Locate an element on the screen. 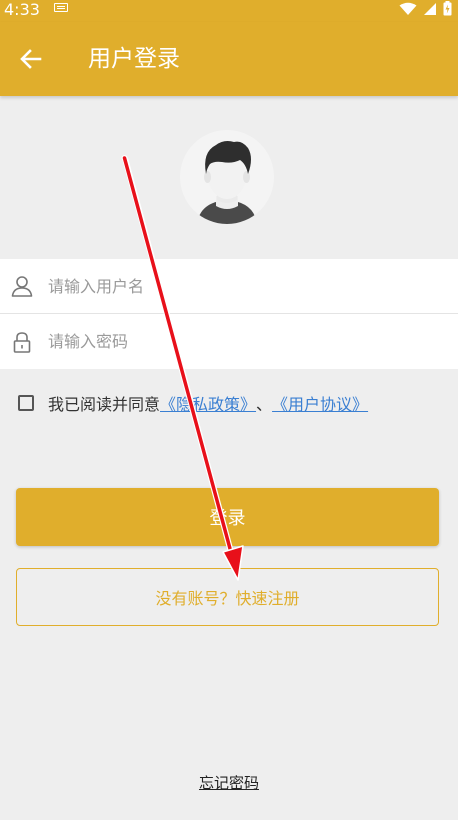 This screenshot has width=458, height=820. register-button: 没有账号？快速注册 is located at coordinates (227, 597).